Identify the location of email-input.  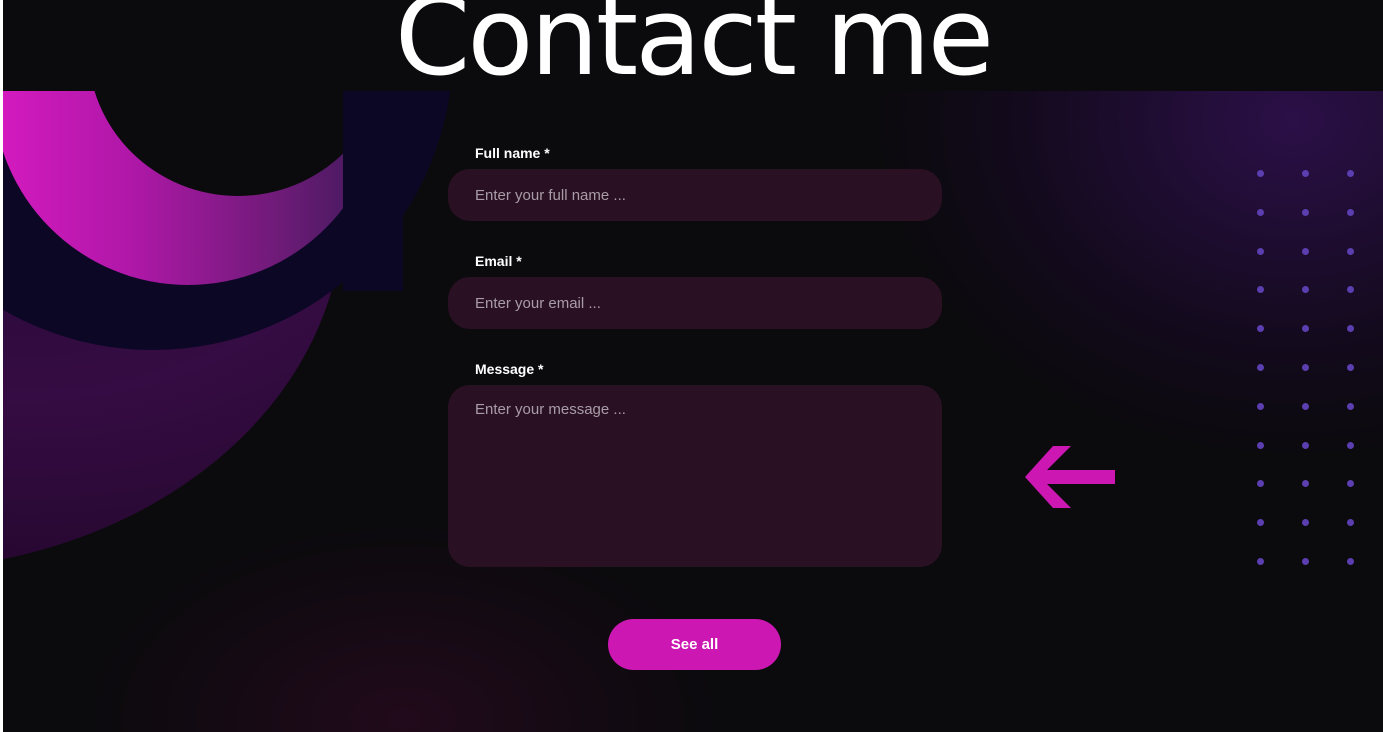
(695, 303).